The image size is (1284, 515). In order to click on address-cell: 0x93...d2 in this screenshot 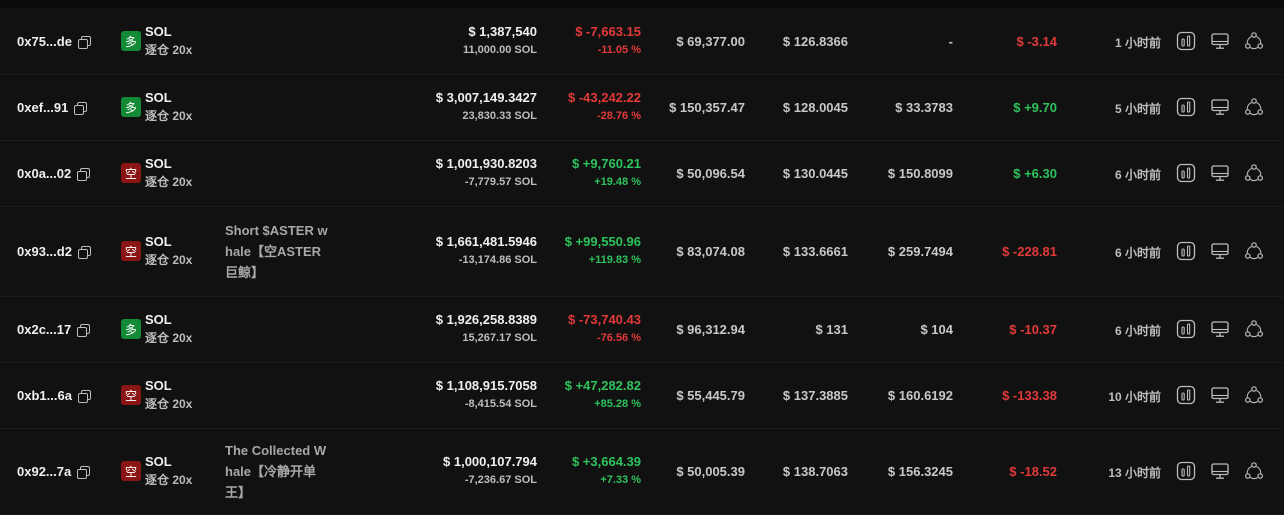, I will do `click(54, 251)`.